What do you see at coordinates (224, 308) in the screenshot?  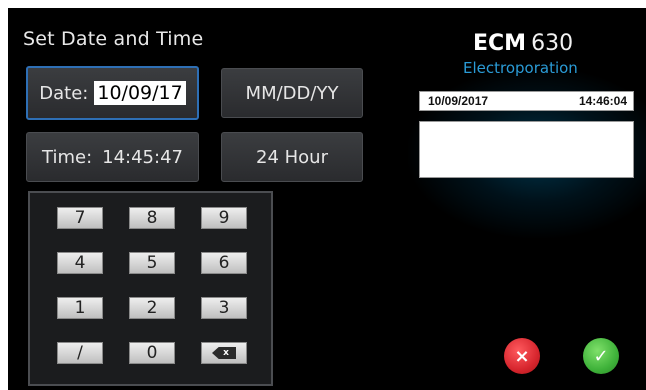 I see `key-3: 3` at bounding box center [224, 308].